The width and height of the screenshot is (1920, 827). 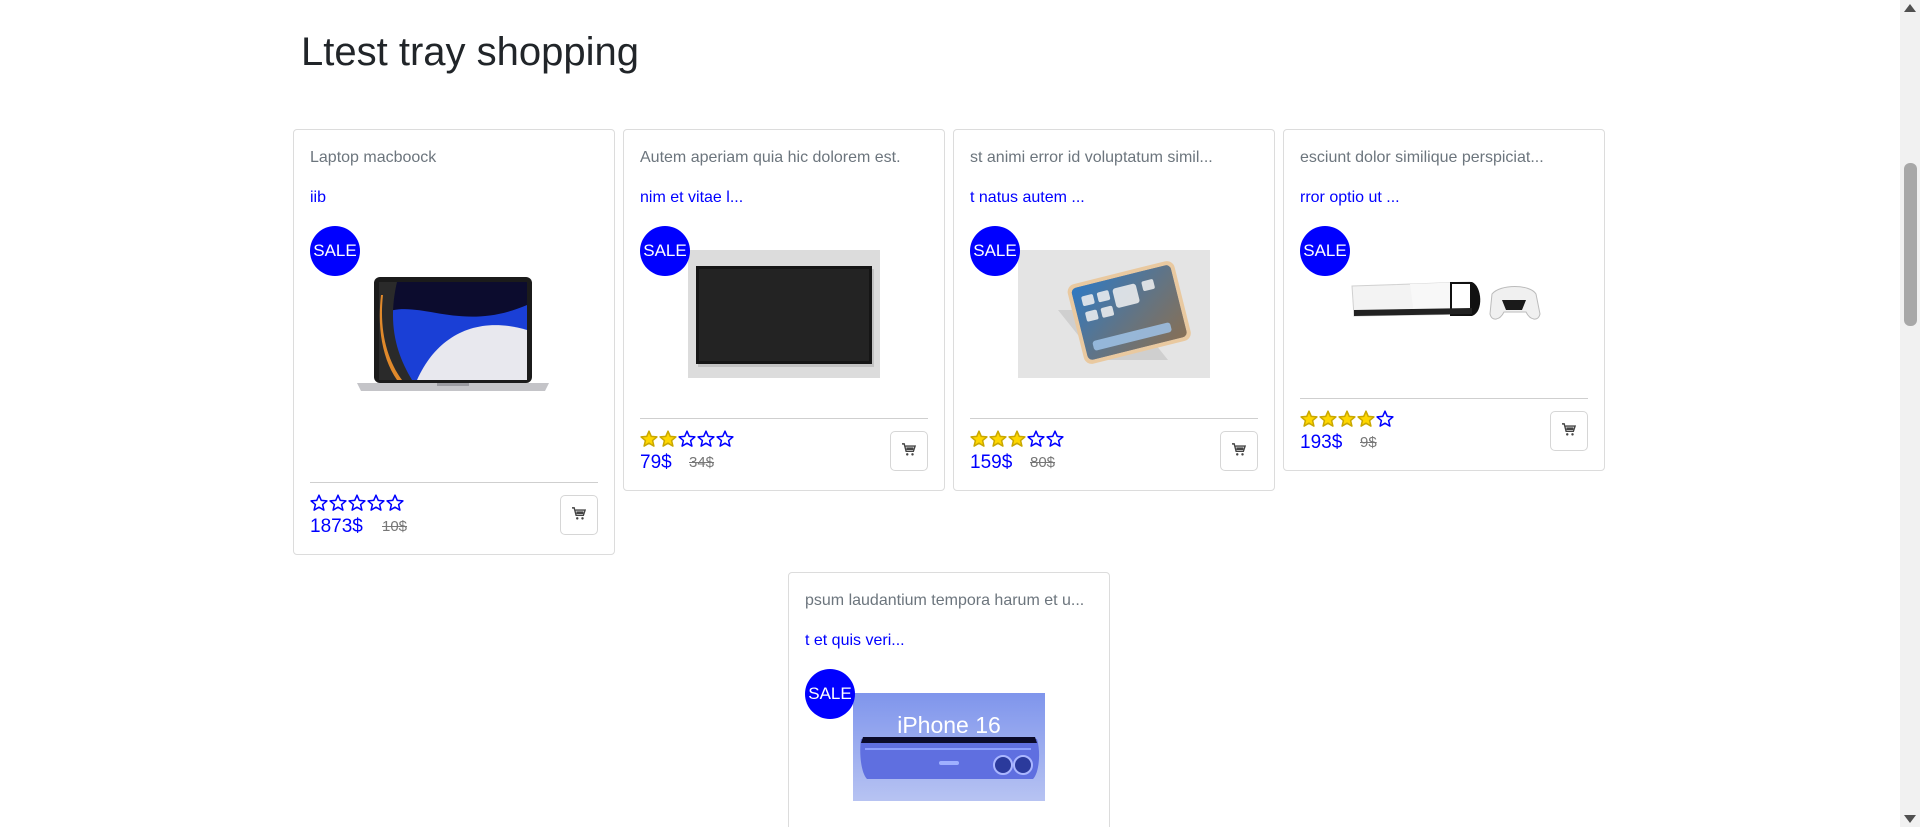 What do you see at coordinates (1321, 442) in the screenshot?
I see `product-price: 193$` at bounding box center [1321, 442].